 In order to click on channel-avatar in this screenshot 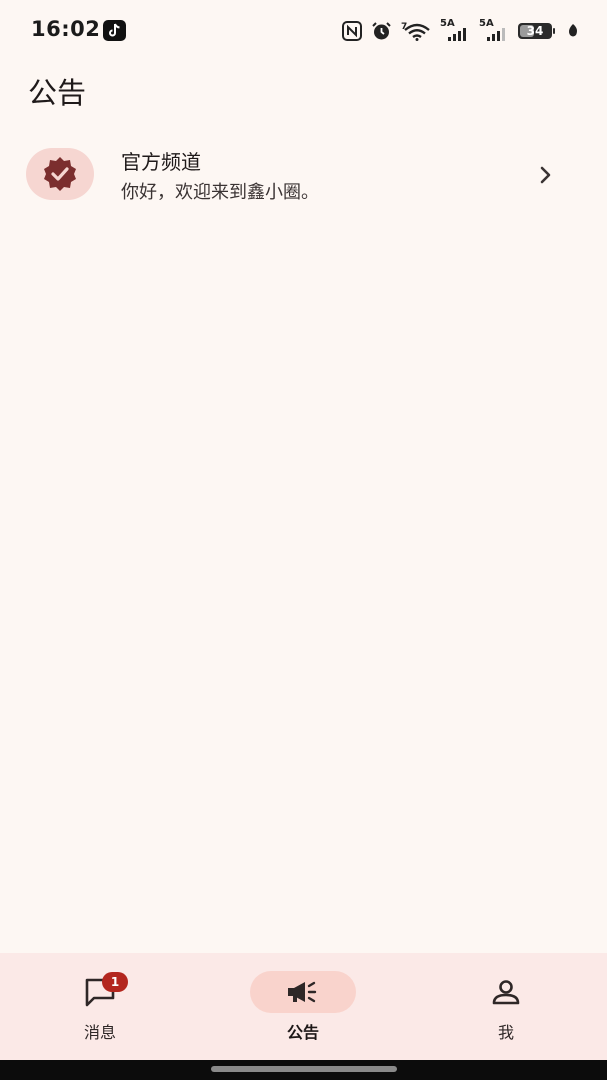, I will do `click(60, 174)`.